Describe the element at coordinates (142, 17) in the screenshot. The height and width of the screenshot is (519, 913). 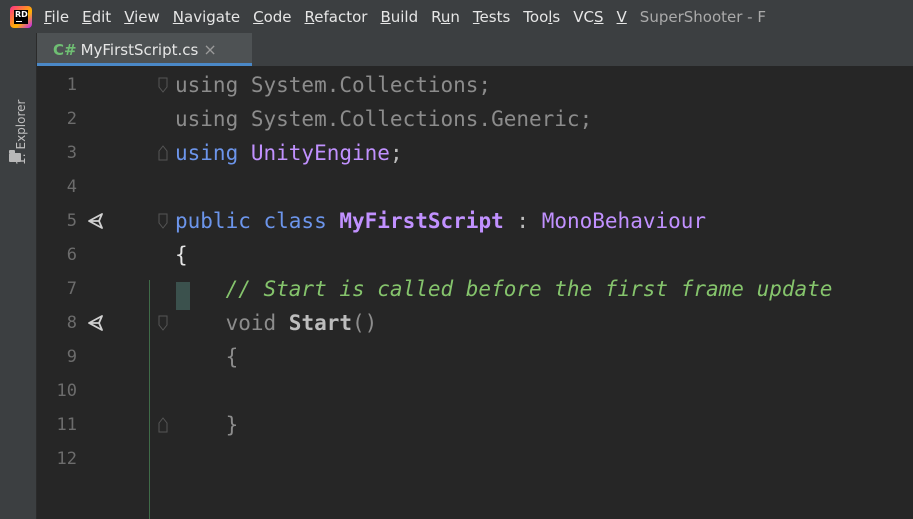
I see `menu-view: View` at that location.